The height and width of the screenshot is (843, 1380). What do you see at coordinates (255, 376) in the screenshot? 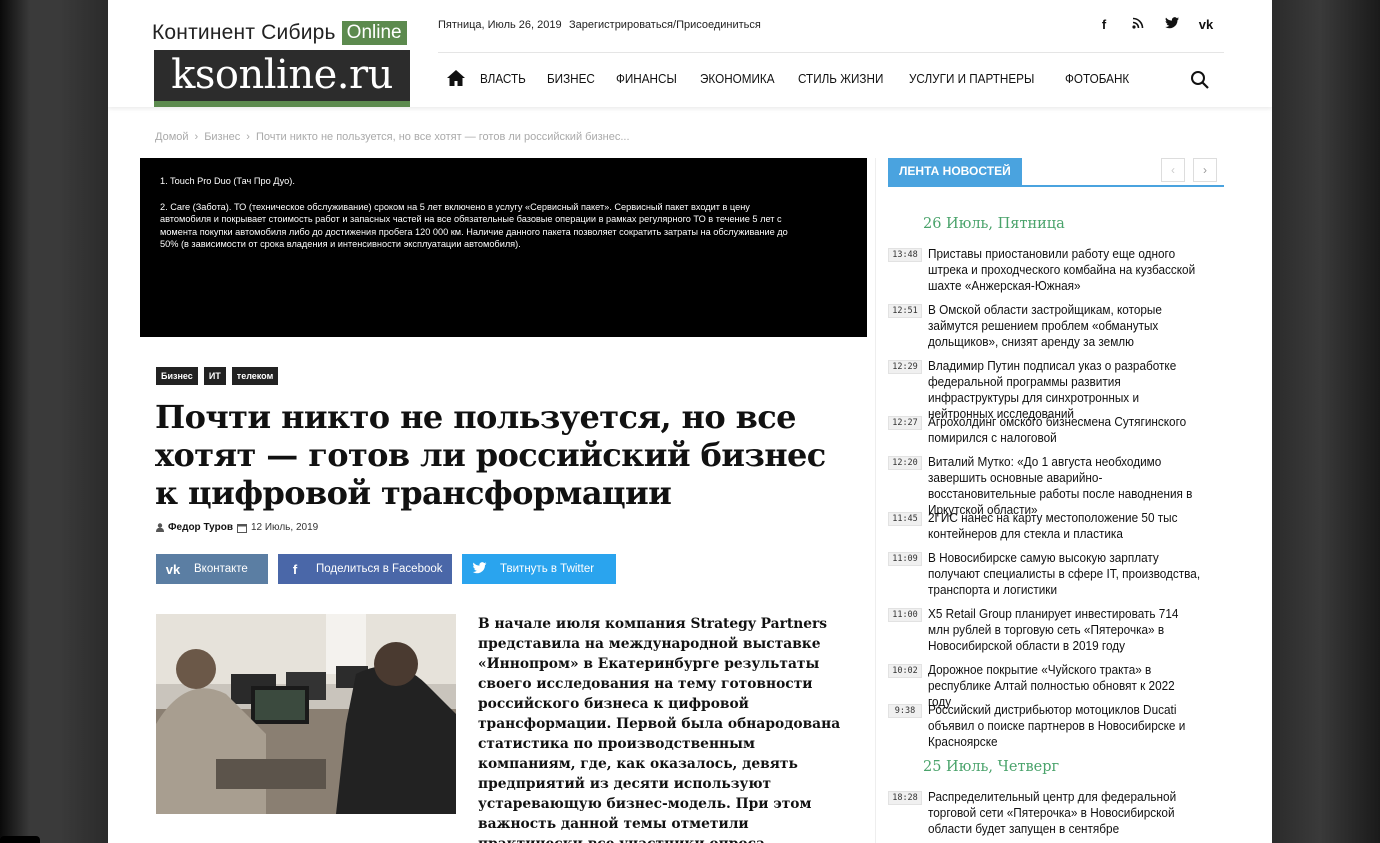
I see `tag-telekom: телеком` at bounding box center [255, 376].